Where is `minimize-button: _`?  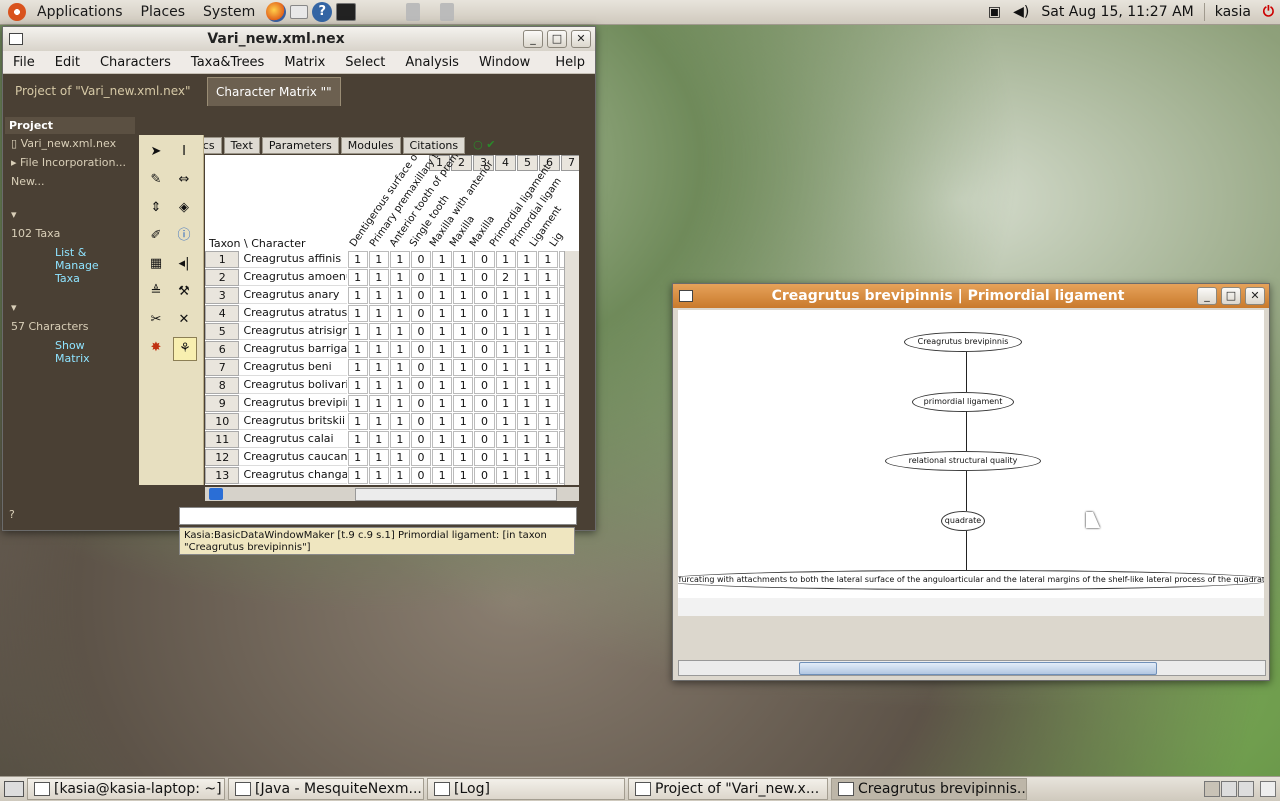
minimize-button: _ is located at coordinates (533, 39).